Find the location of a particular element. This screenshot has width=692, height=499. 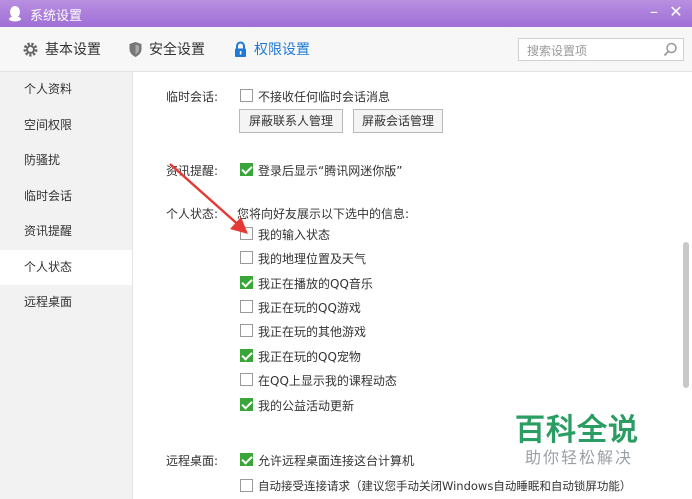

sidebar-item-space-permission: 空间权限 is located at coordinates (66, 125).